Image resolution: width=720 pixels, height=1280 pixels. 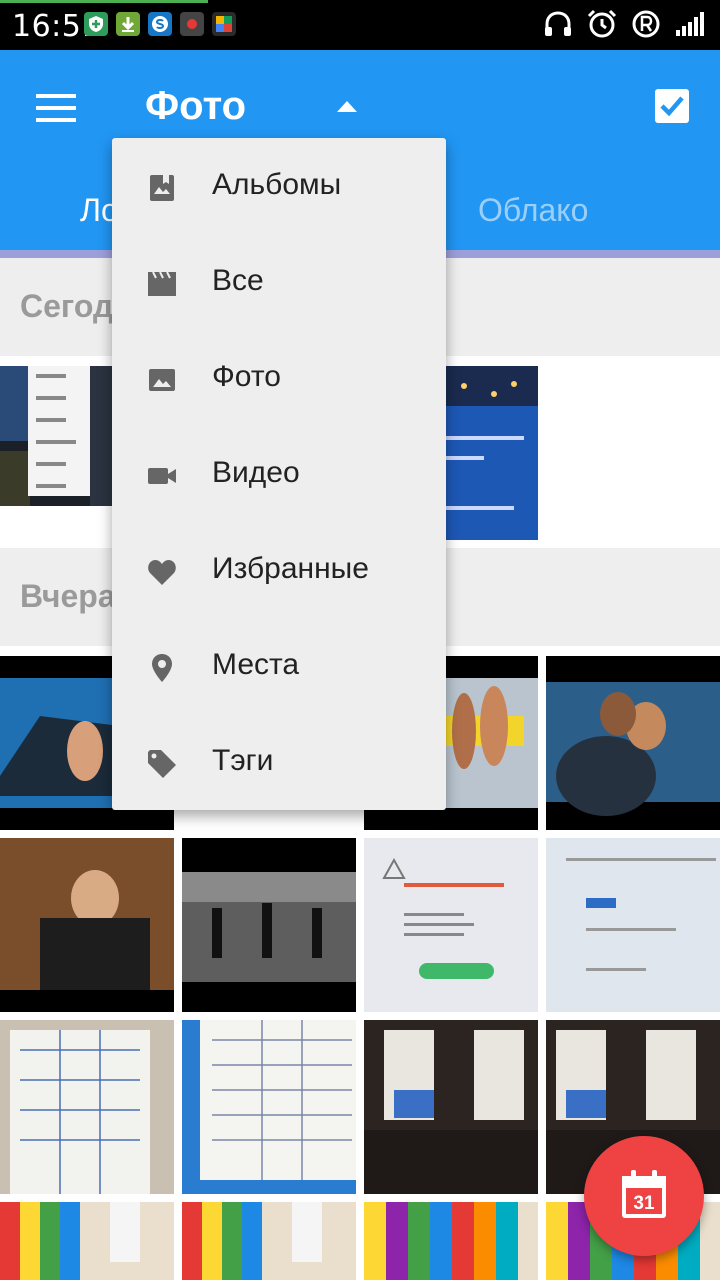 I want to click on calendar-icon: 31, so click(x=644, y=1194).